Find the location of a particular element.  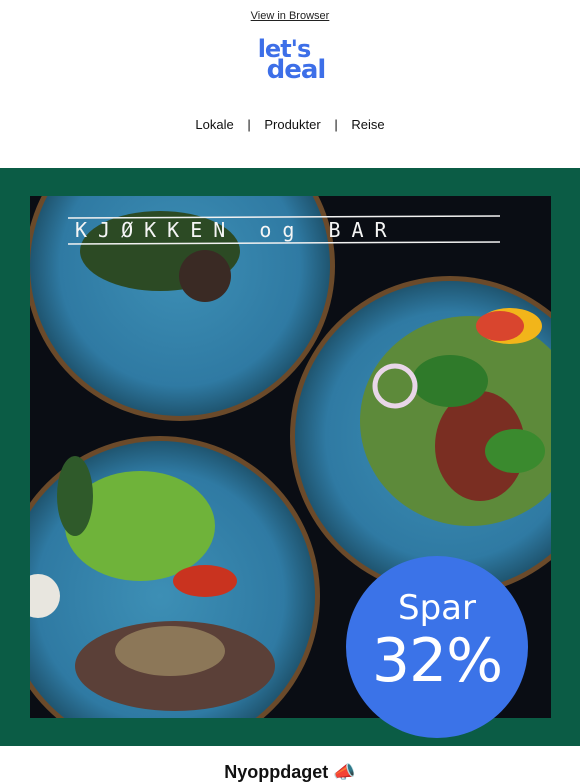

letsdeal-logo: let's deal is located at coordinates (290, 61).